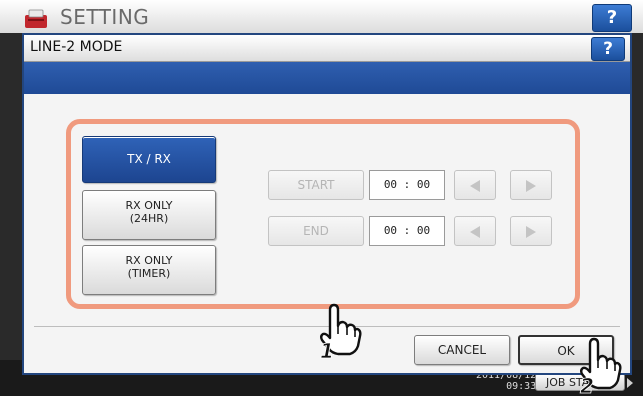 Image resolution: width=643 pixels, height=396 pixels. Describe the element at coordinates (327, 349) in the screenshot. I see `step-1-number: 1` at that location.